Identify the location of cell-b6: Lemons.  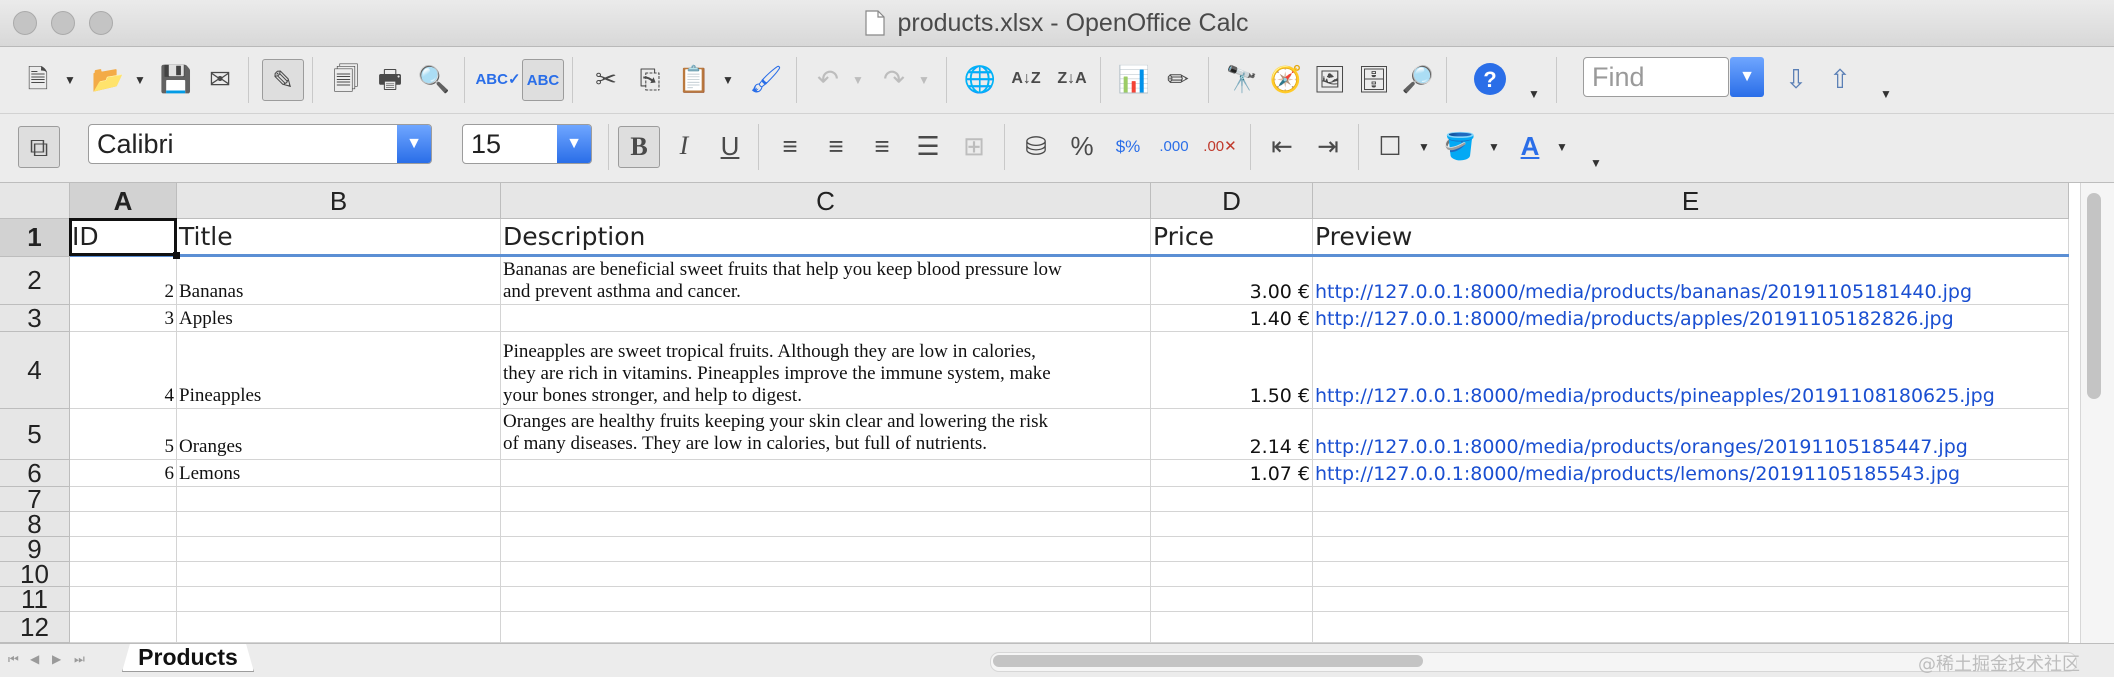
(339, 473).